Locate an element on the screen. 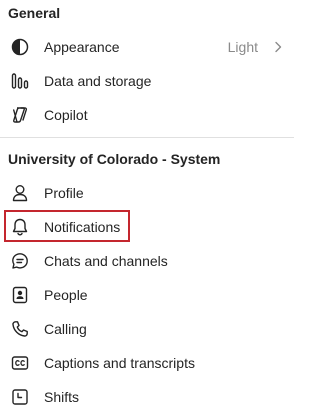  settings-item-data-and-storage: Data and storage is located at coordinates (147, 81).